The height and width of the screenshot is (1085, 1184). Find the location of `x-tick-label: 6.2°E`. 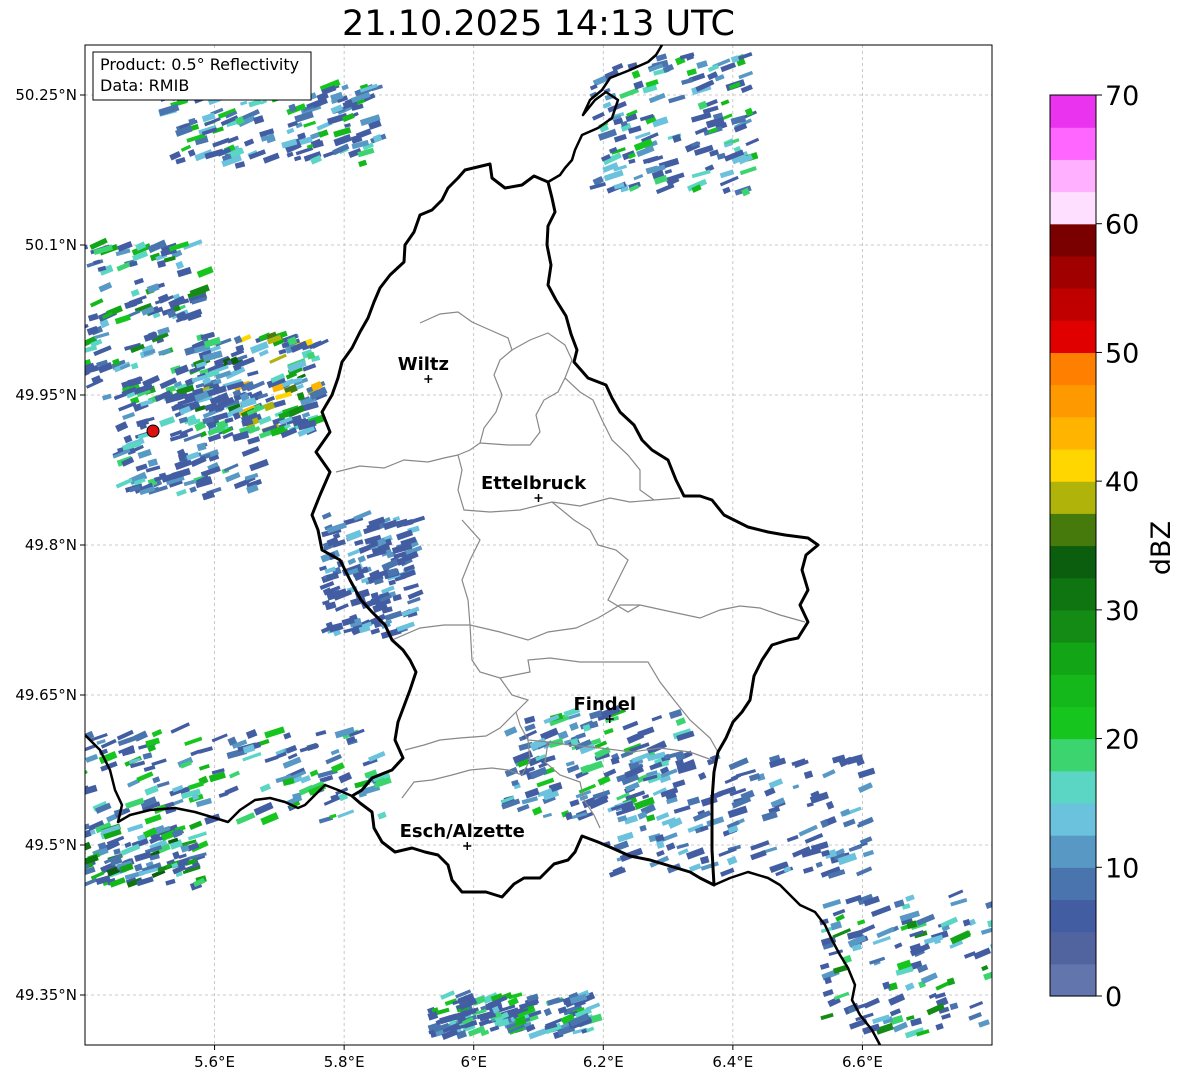

x-tick-label: 6.2°E is located at coordinates (603, 1062).